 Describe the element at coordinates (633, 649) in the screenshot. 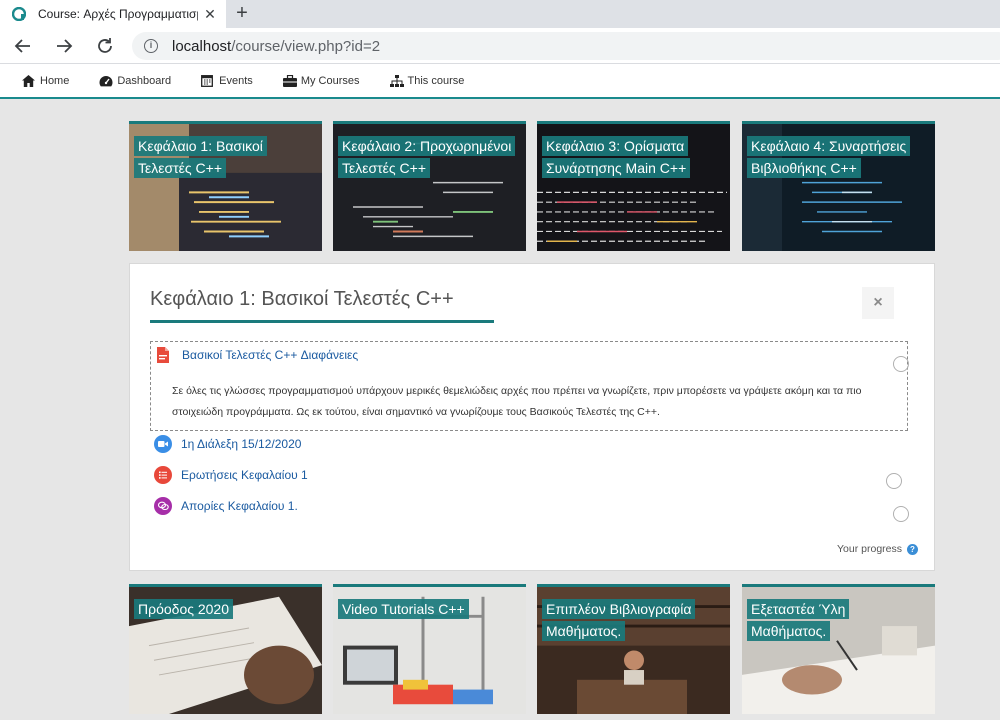

I see `section-tile-7: Επιπλέον Βιβλιογραφία Μαθήματος.` at that location.